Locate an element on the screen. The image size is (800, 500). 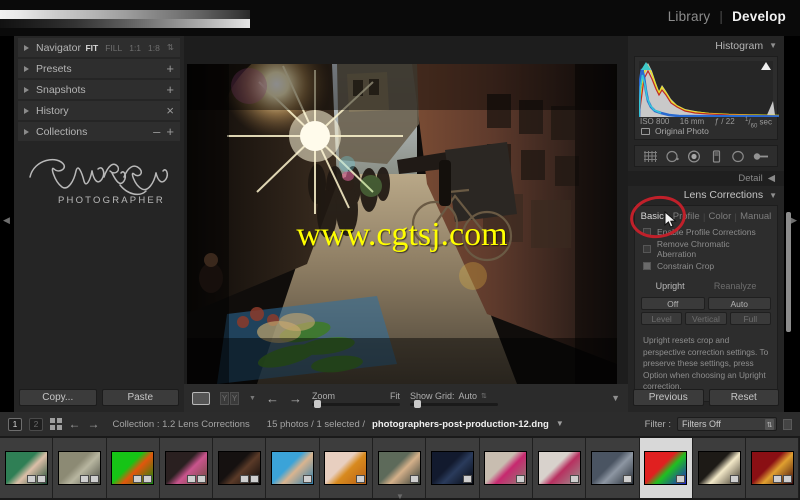
add-snapshot-icon: + is located at coordinates (170, 89).